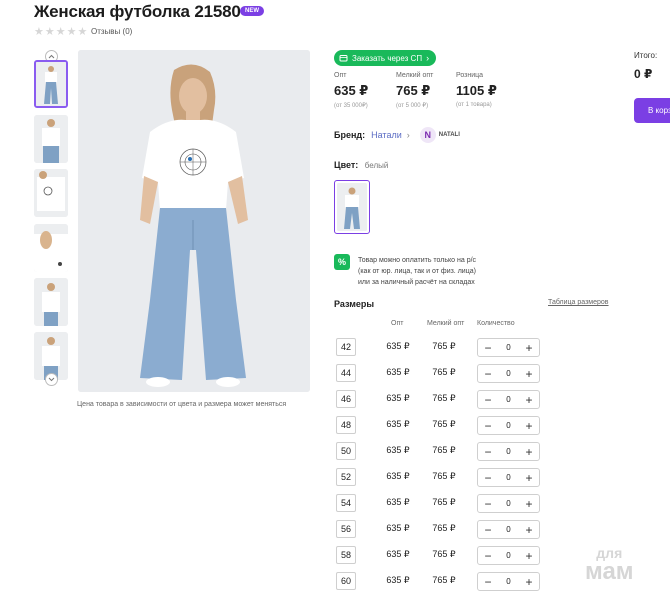 The height and width of the screenshot is (599, 670). I want to click on brand-link: Натали, so click(386, 135).